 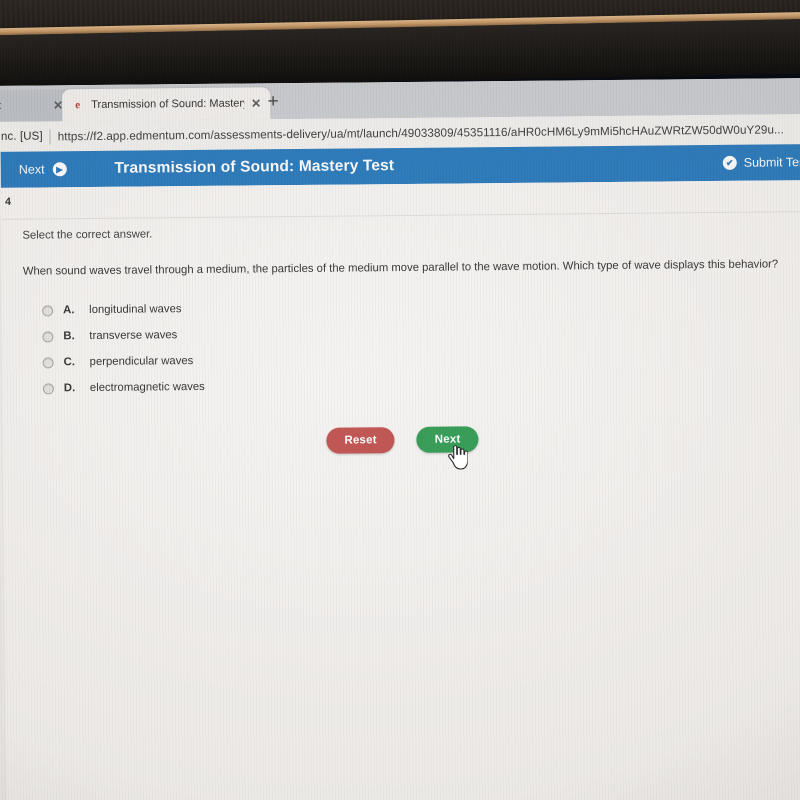 I want to click on radio-button-a, so click(x=48, y=310).